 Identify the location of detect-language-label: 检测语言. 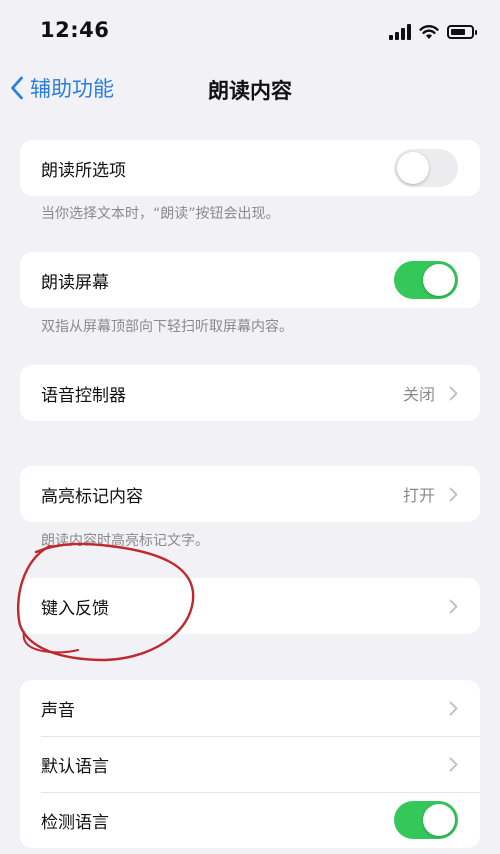
(75, 822).